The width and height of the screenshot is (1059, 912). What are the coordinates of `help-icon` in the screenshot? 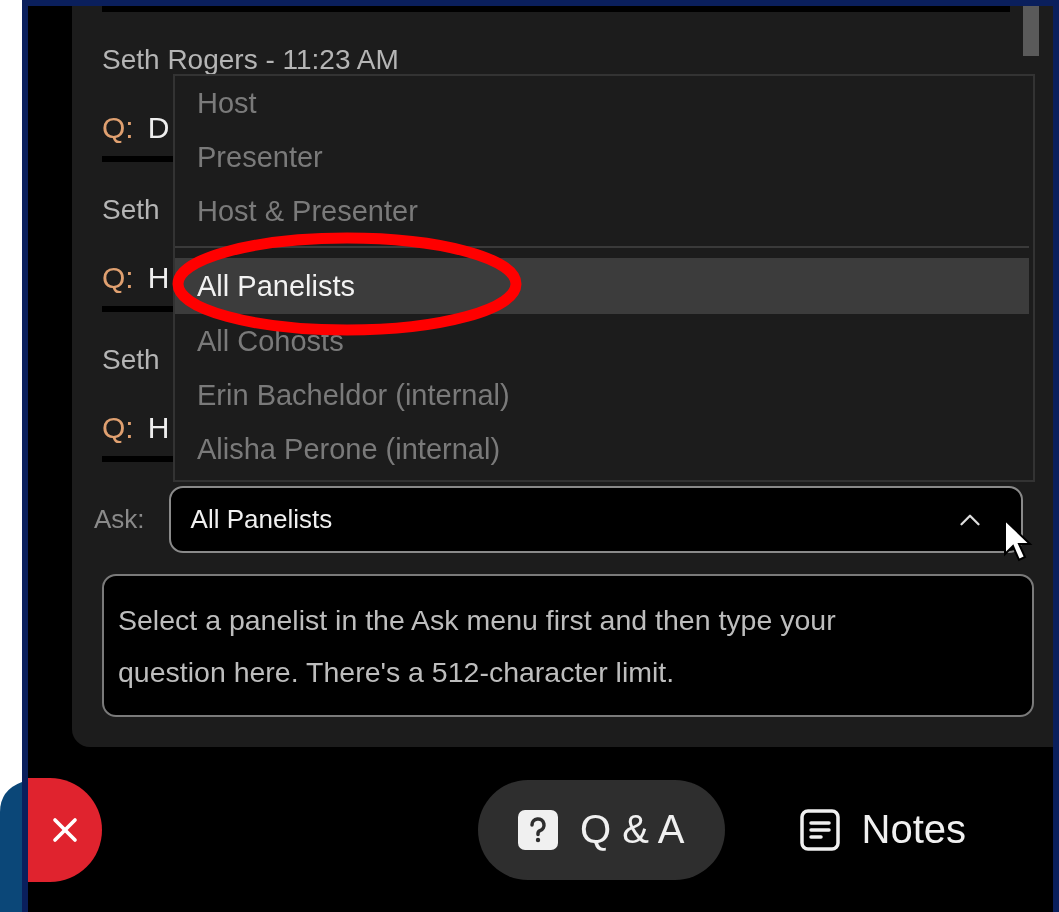 It's located at (538, 829).